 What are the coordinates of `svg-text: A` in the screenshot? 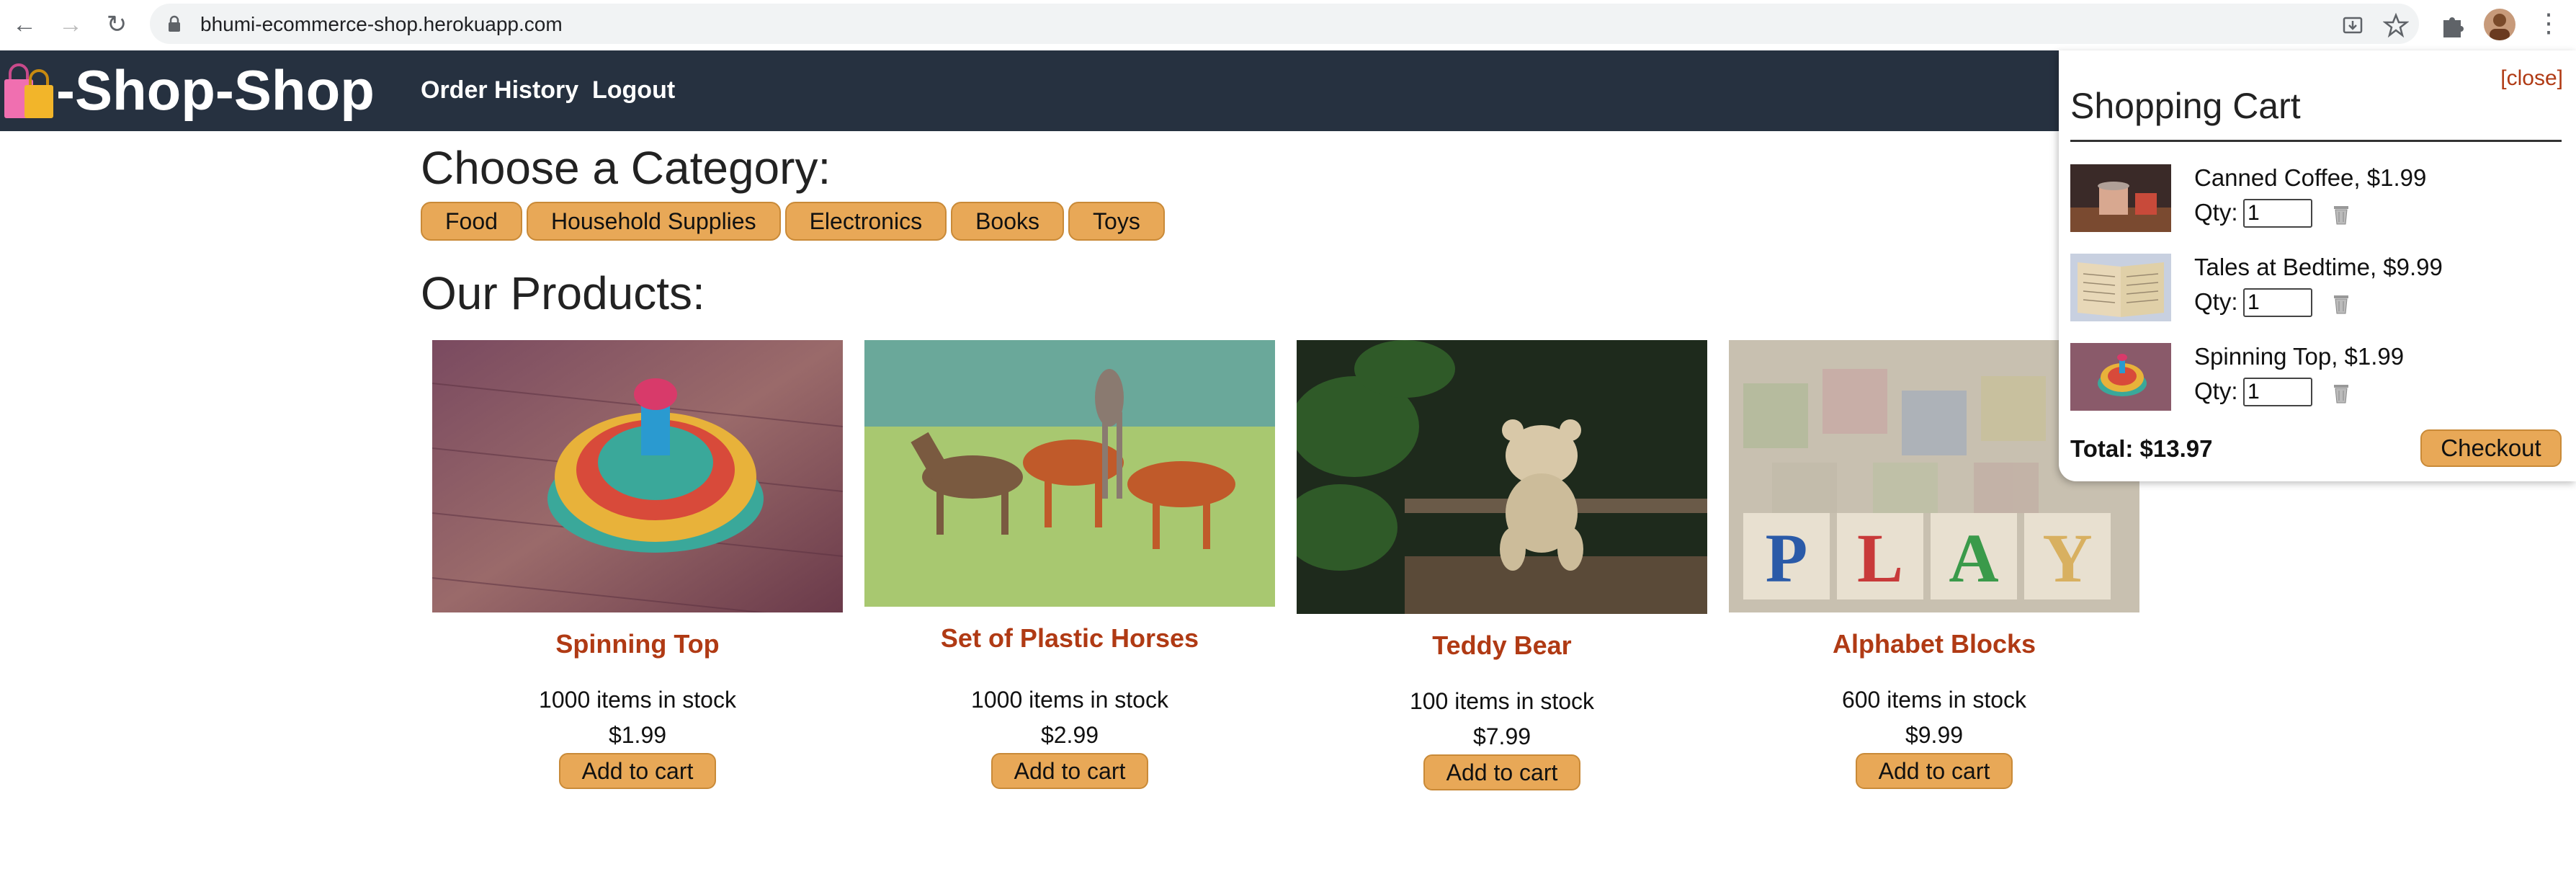 It's located at (1973, 558).